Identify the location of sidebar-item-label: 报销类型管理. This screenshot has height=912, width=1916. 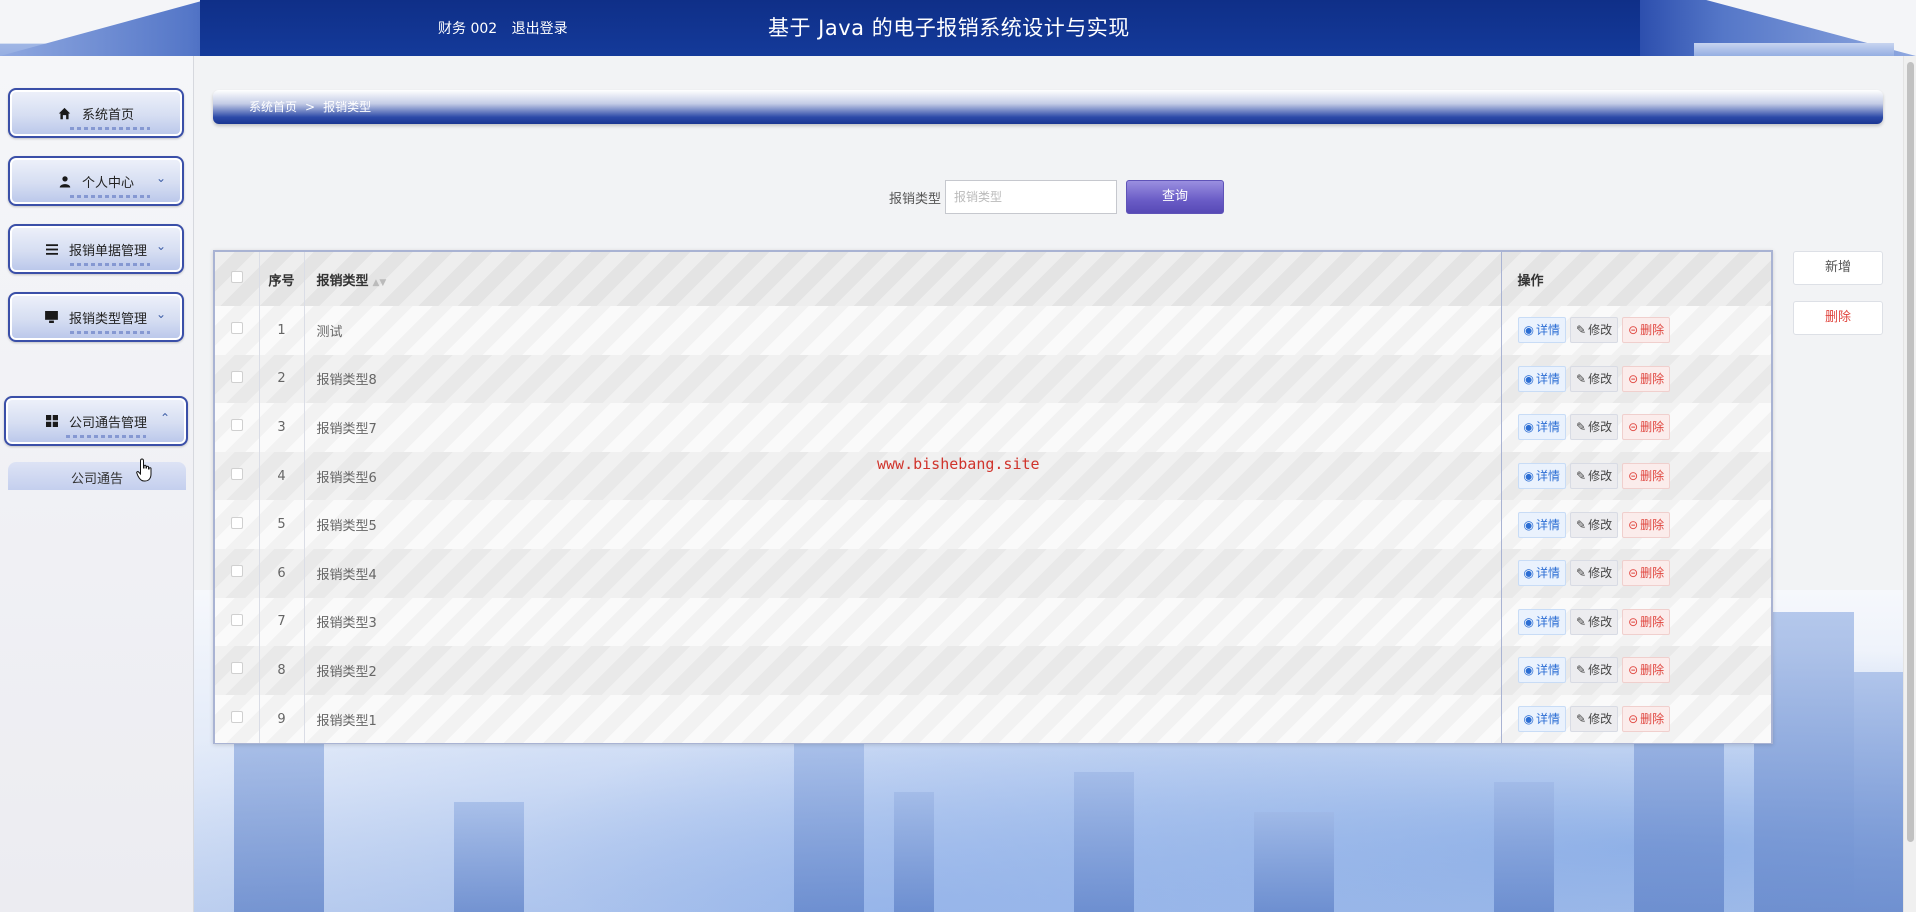
(107, 319).